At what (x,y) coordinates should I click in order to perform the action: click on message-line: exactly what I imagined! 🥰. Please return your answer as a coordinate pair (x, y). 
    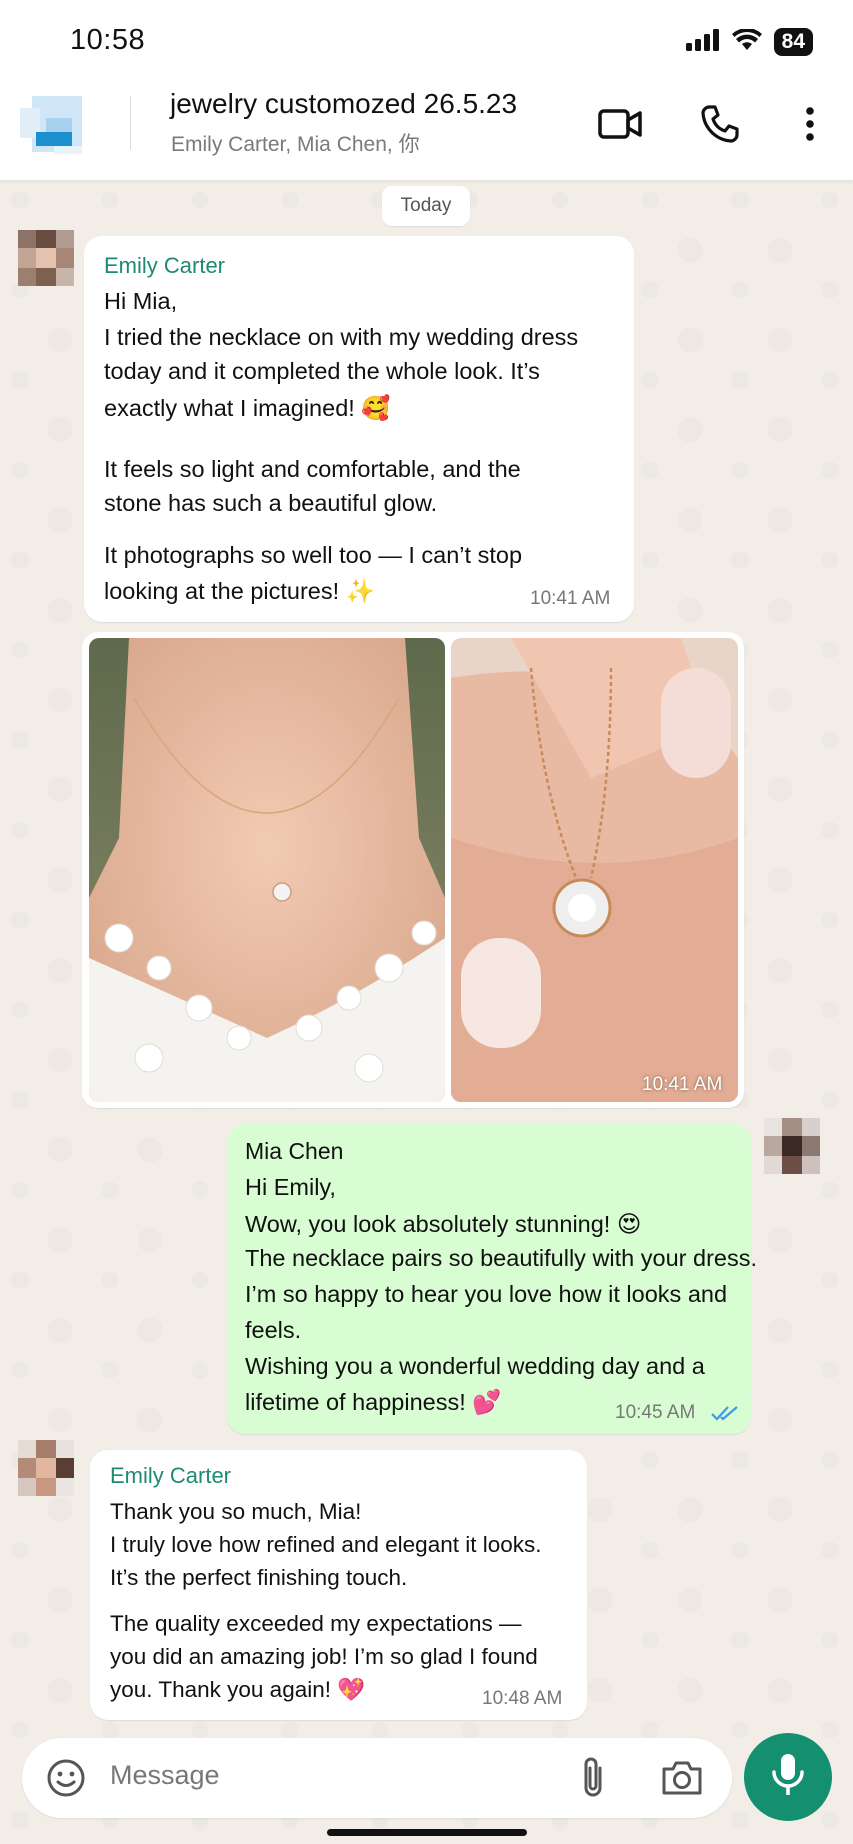
    Looking at the image, I should click on (247, 408).